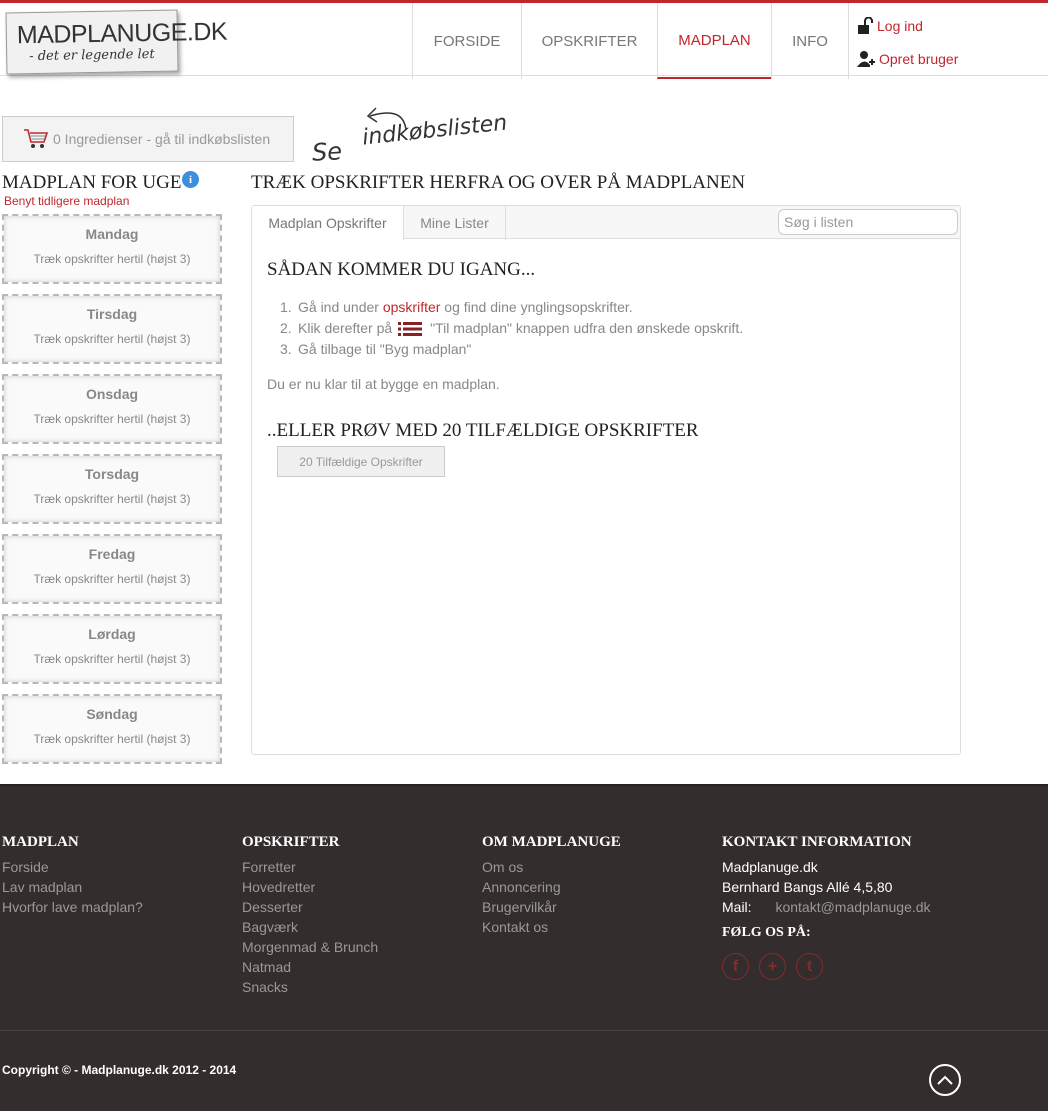 This screenshot has width=1048, height=1111. What do you see at coordinates (286, 307) in the screenshot?
I see `step-number: 1.` at bounding box center [286, 307].